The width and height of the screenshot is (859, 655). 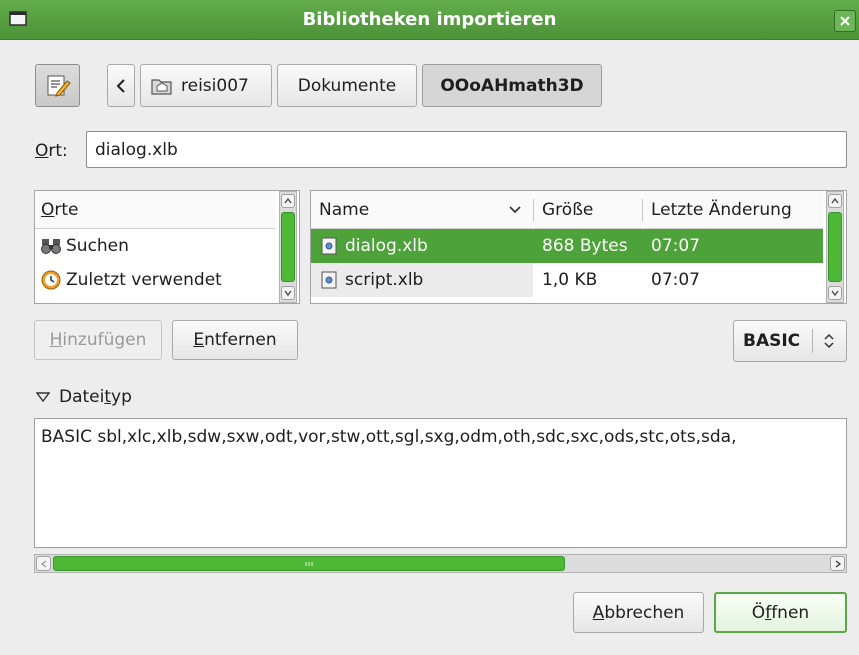 I want to click on triangle-down-icon, so click(x=43, y=397).